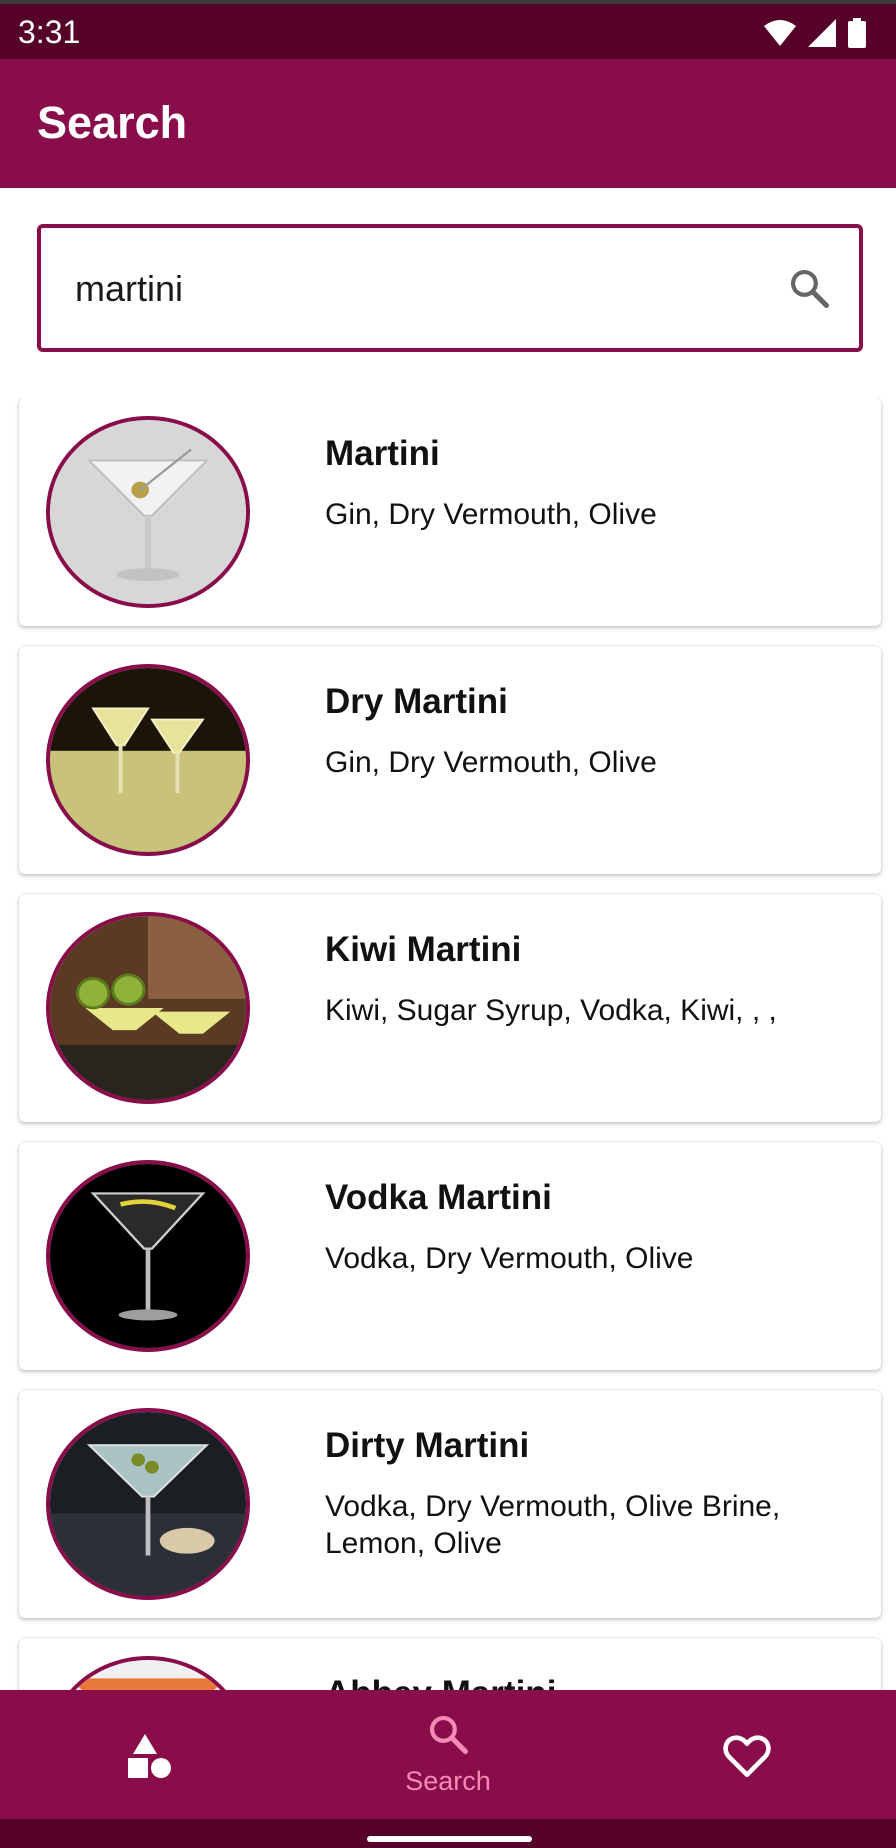  Describe the element at coordinates (49, 32) in the screenshot. I see `status-time: 3:31` at that location.